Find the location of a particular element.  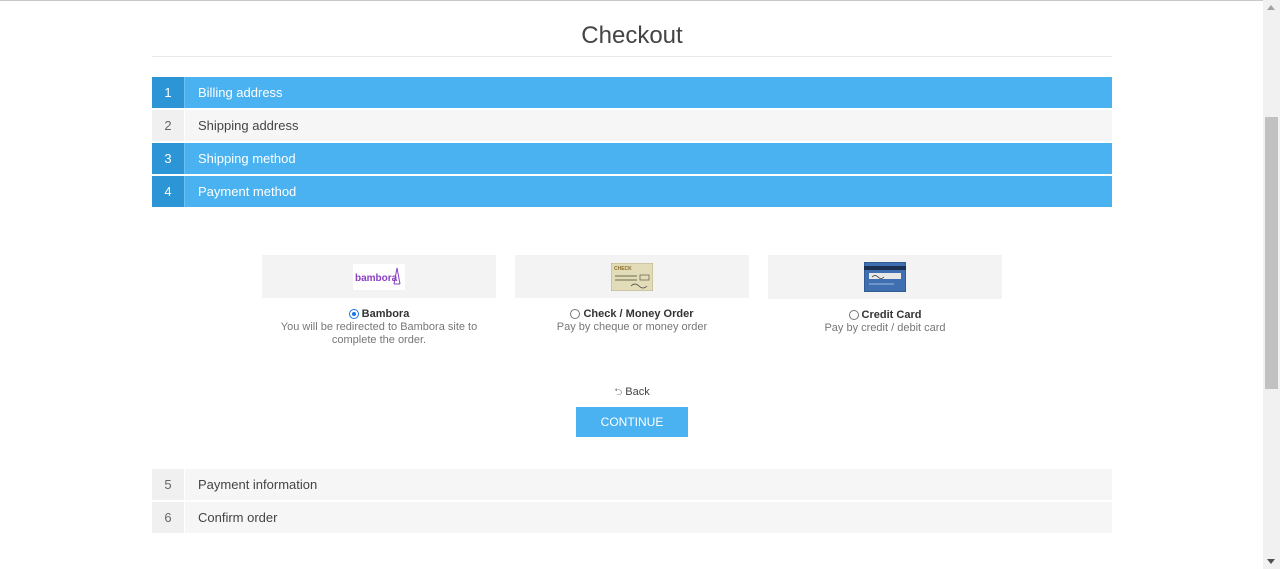

back-label: Back is located at coordinates (637, 392).